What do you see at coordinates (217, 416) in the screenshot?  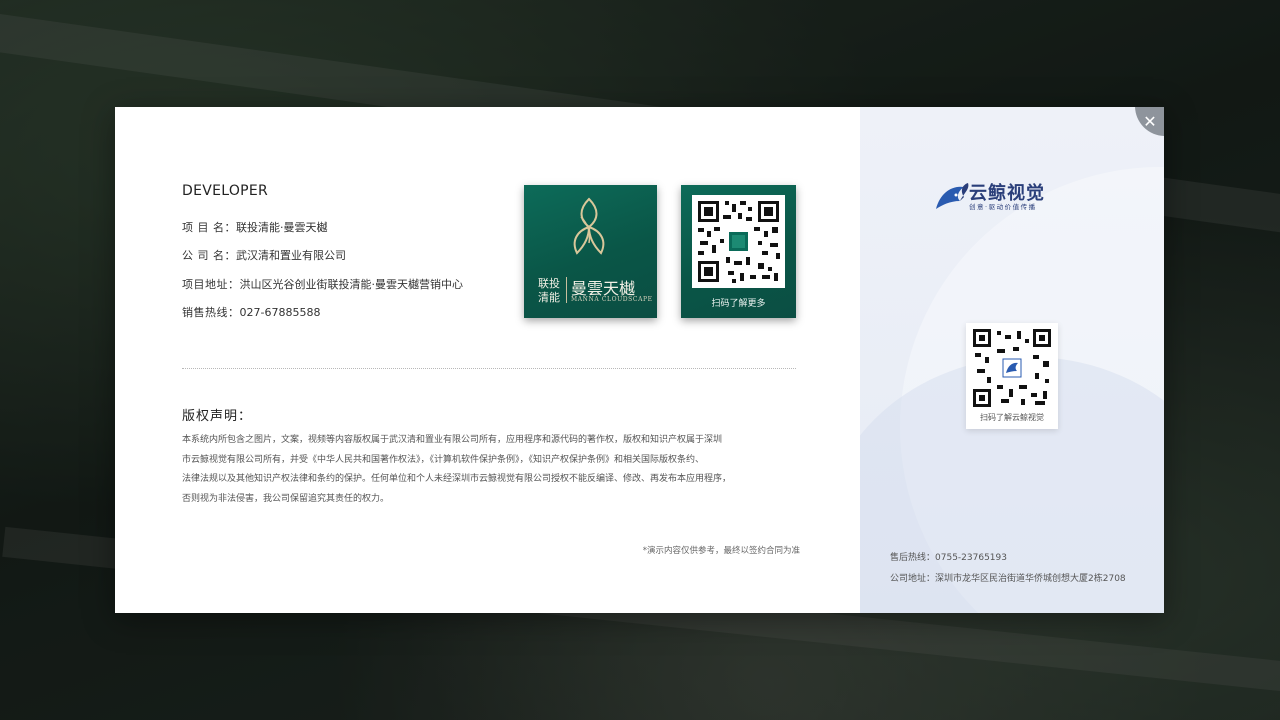 I see `copyright-heading: 版权声明：` at bounding box center [217, 416].